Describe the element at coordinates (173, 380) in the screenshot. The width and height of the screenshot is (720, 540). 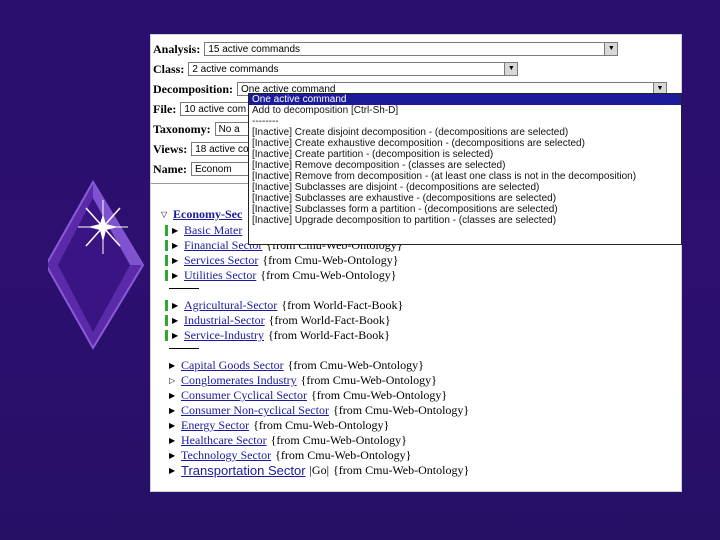
I see `triangle-right-outline-icon: ▷` at that location.